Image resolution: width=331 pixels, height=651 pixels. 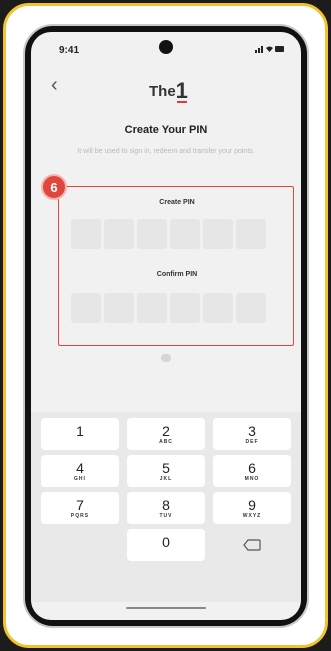 What do you see at coordinates (166, 478) in the screenshot?
I see `key-letters: JKL` at bounding box center [166, 478].